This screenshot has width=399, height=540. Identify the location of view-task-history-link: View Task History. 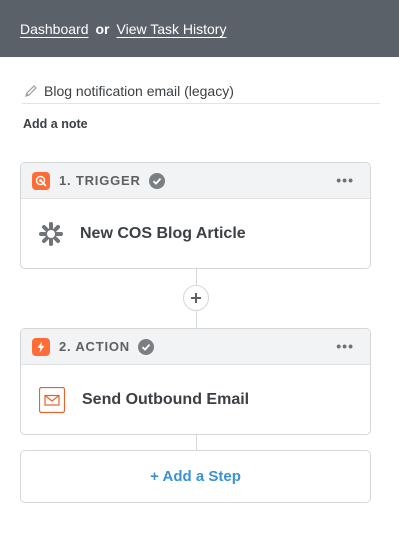
(172, 29).